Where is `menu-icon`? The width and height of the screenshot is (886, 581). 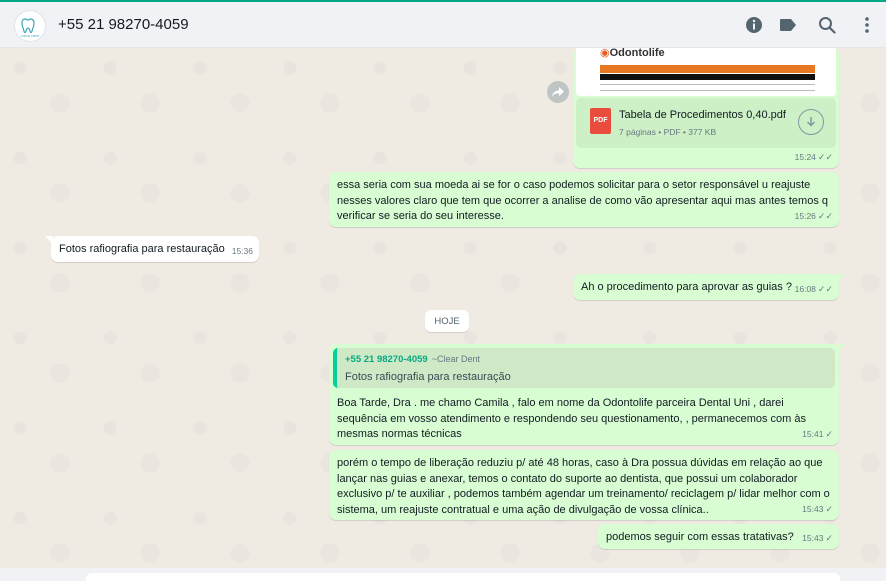 menu-icon is located at coordinates (867, 25).